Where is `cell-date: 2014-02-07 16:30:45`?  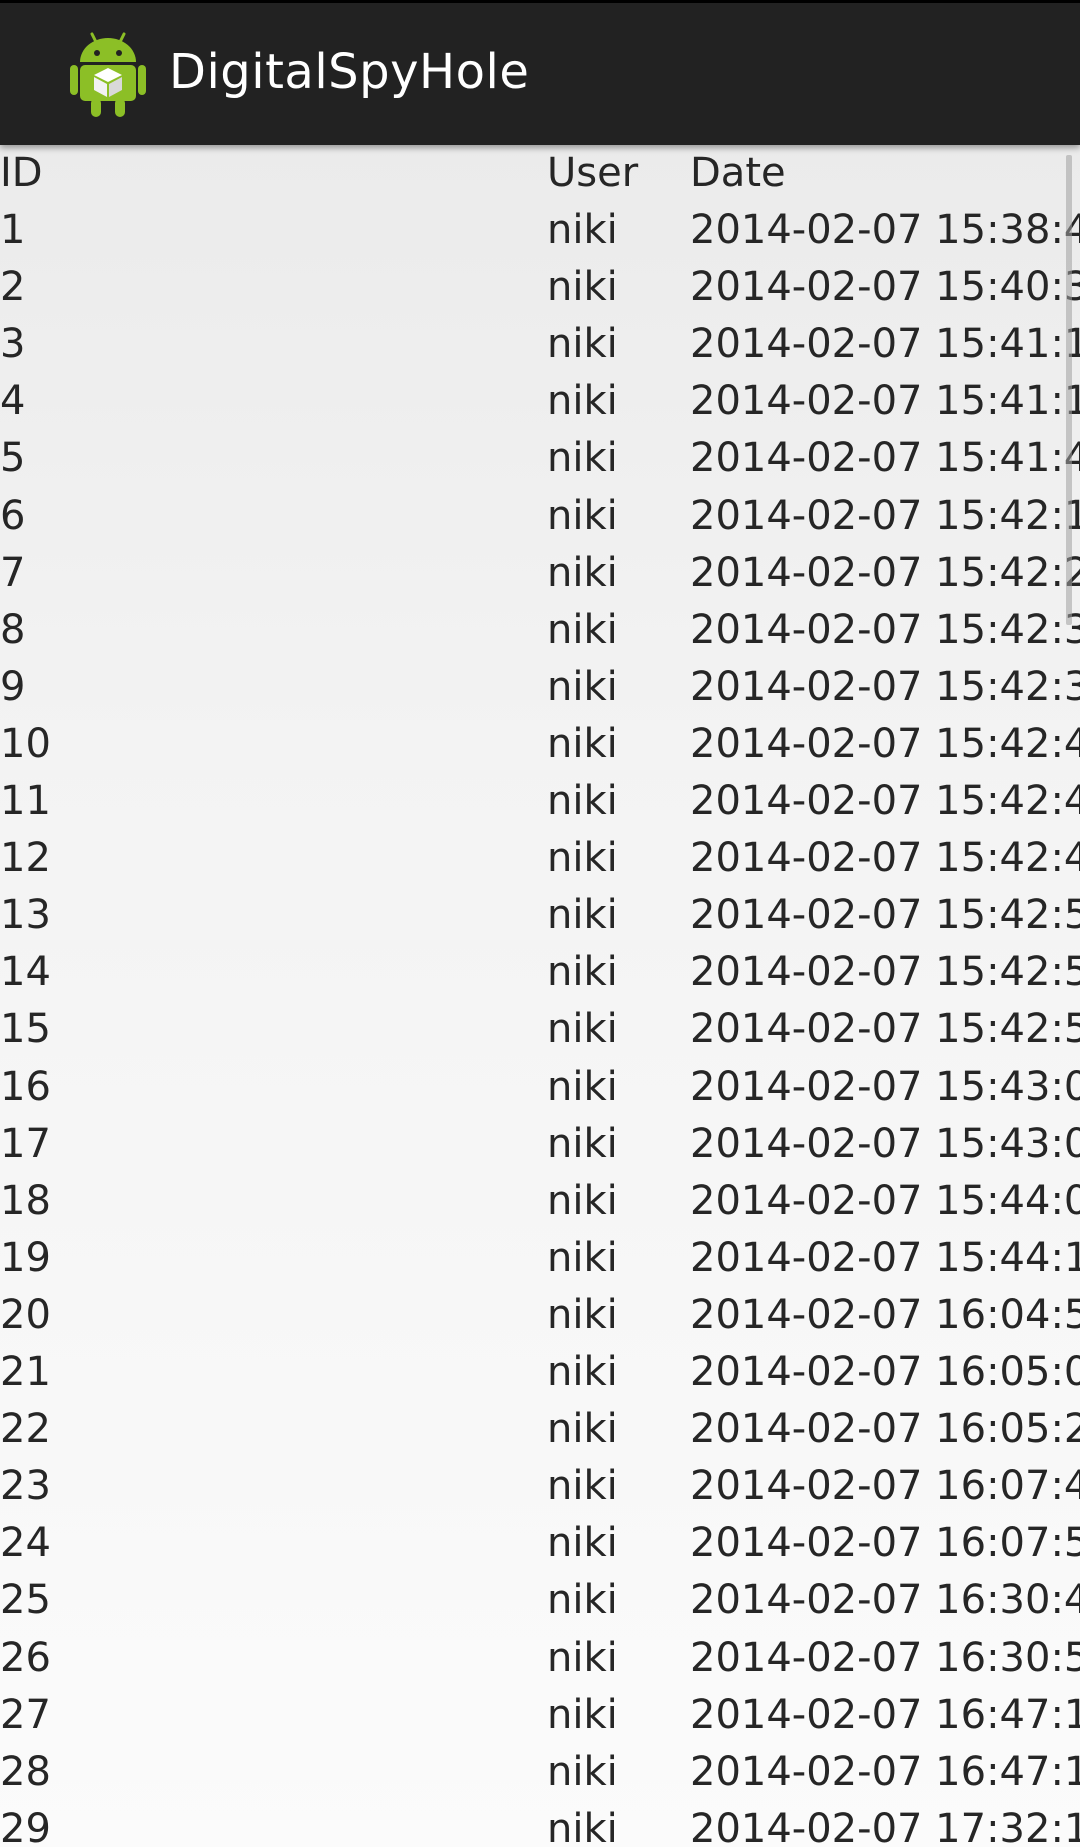 cell-date: 2014-02-07 16:30:45 is located at coordinates (885, 1600).